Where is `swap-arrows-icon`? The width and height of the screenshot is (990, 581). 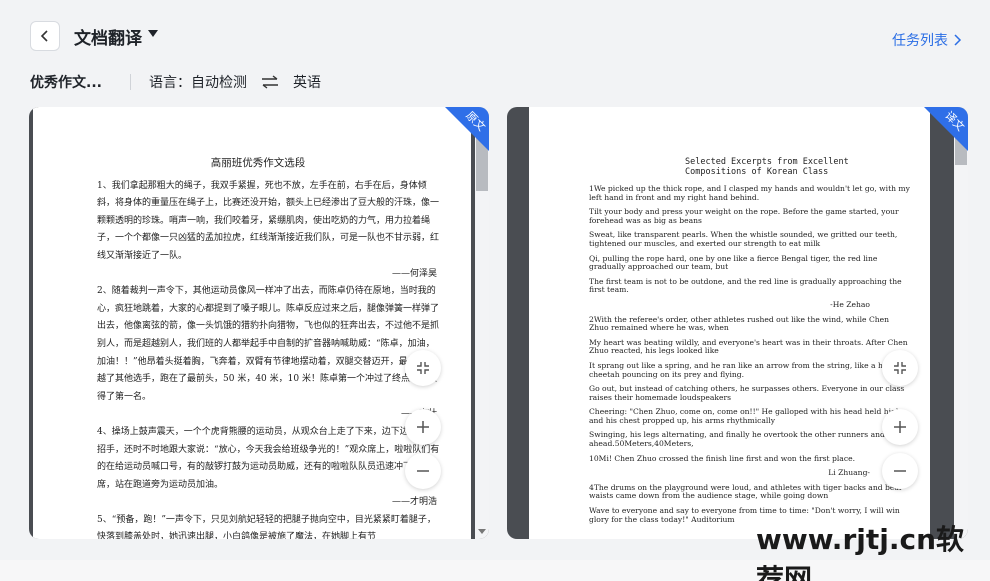 swap-arrows-icon is located at coordinates (270, 82).